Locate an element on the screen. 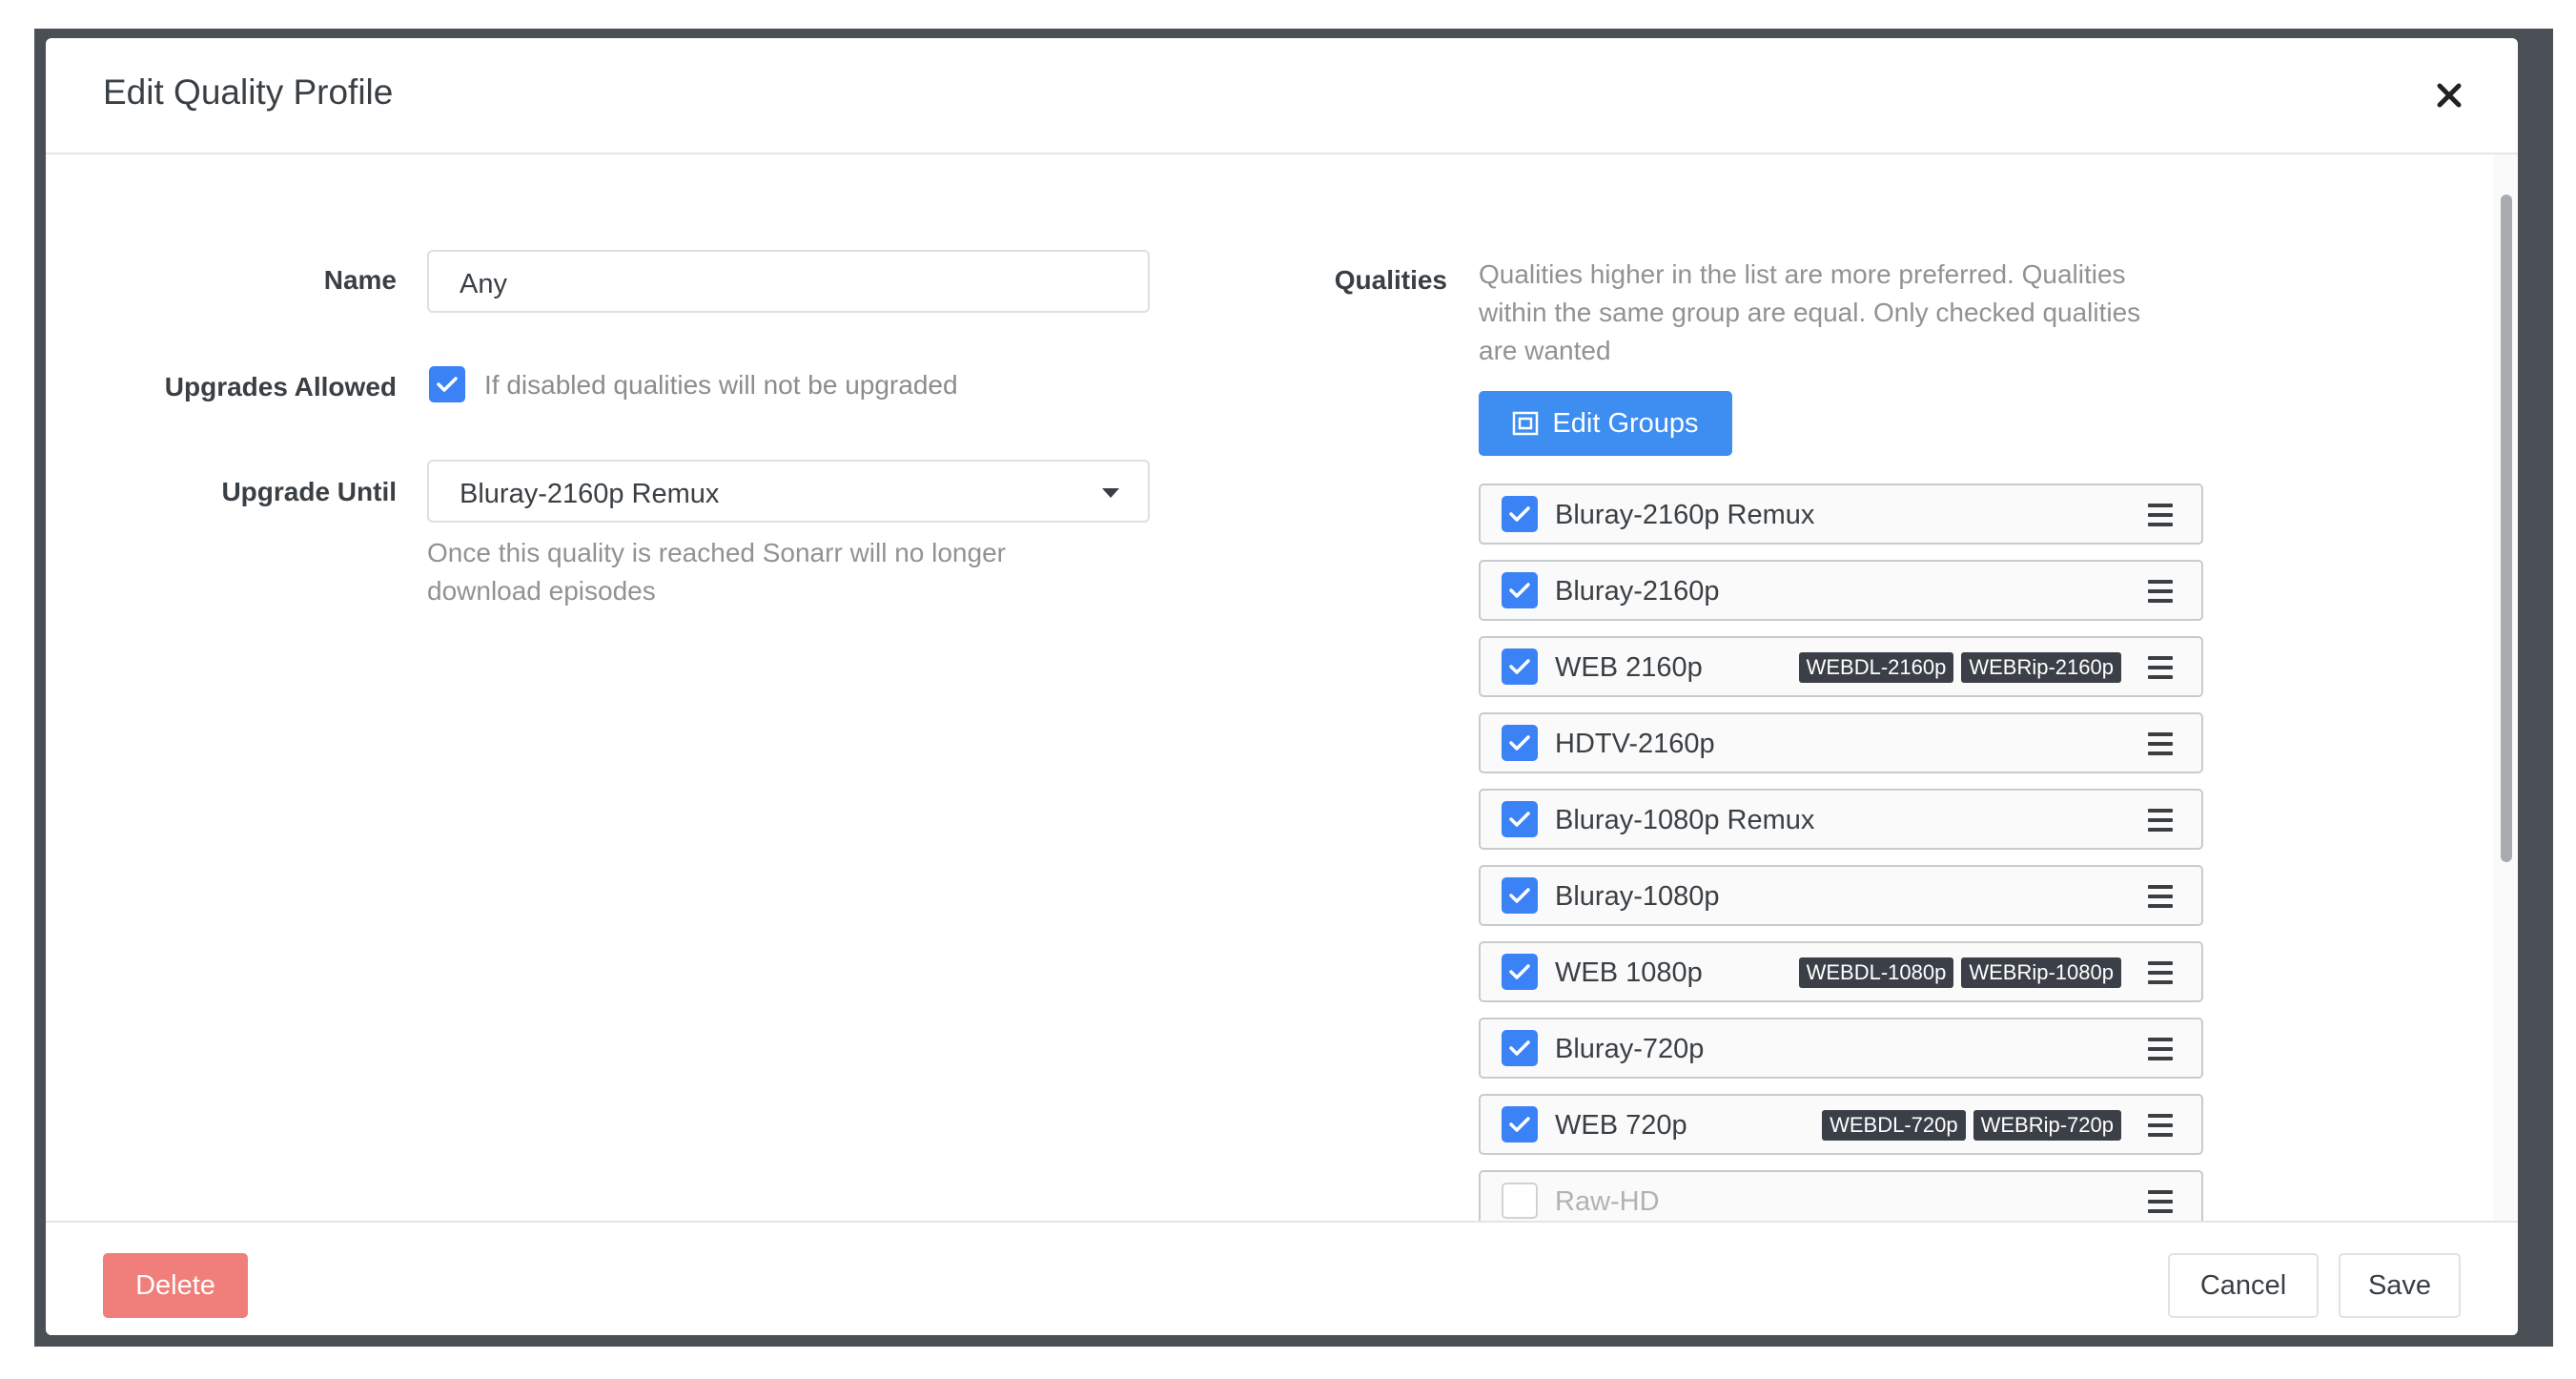 The width and height of the screenshot is (2576, 1379). chevron-down-icon is located at coordinates (1110, 493).